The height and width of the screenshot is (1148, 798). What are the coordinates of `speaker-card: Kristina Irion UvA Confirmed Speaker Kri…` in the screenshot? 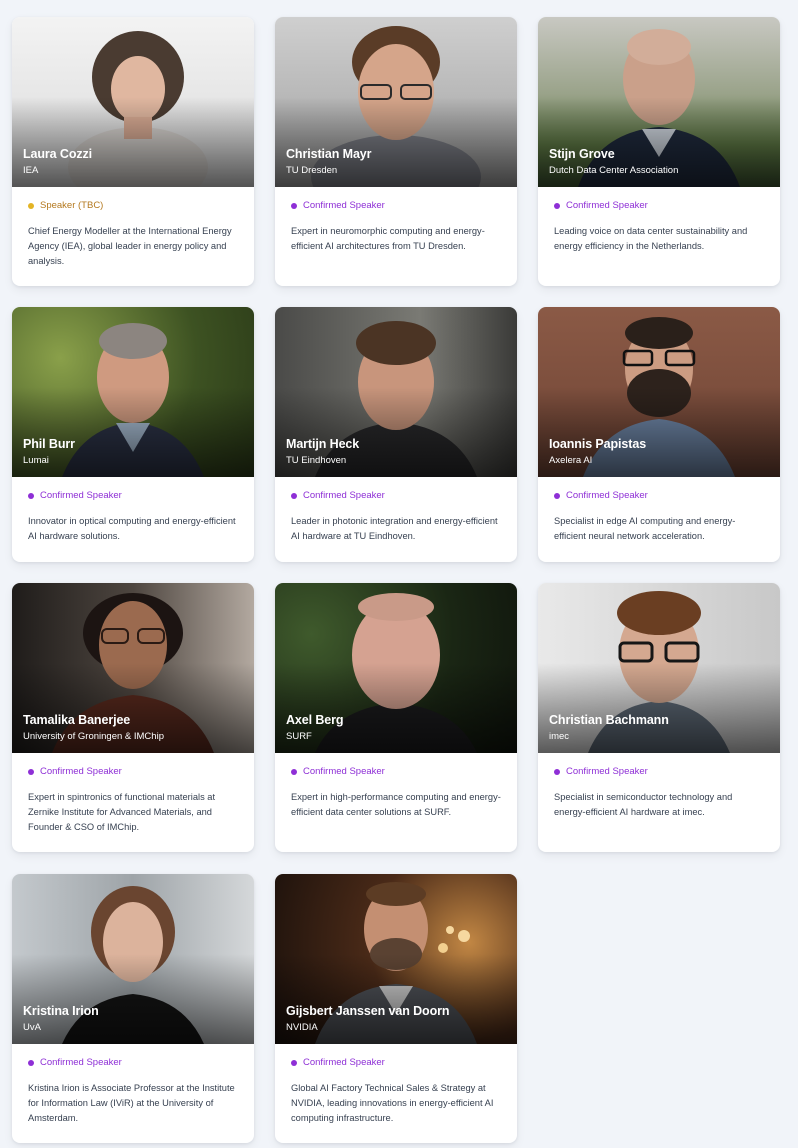 It's located at (133, 1008).